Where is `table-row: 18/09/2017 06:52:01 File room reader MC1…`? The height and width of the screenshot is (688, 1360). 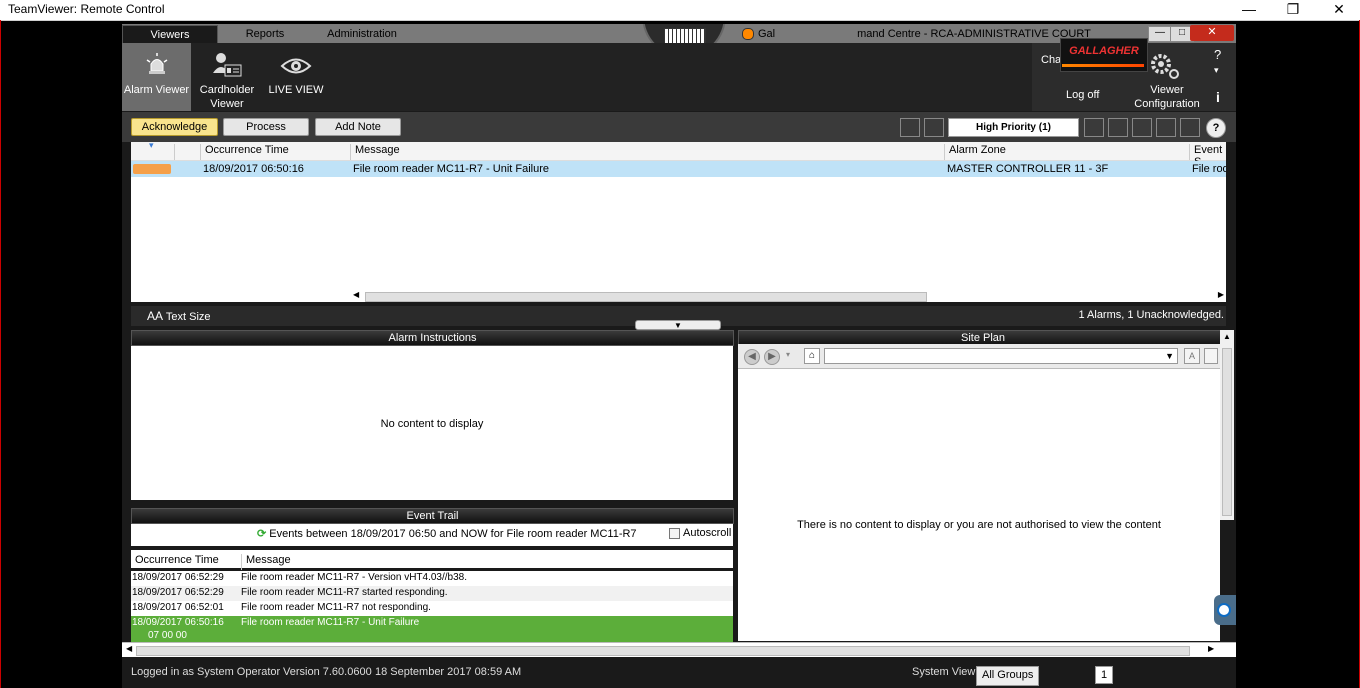 table-row: 18/09/2017 06:52:01 File room reader MC1… is located at coordinates (432, 608).